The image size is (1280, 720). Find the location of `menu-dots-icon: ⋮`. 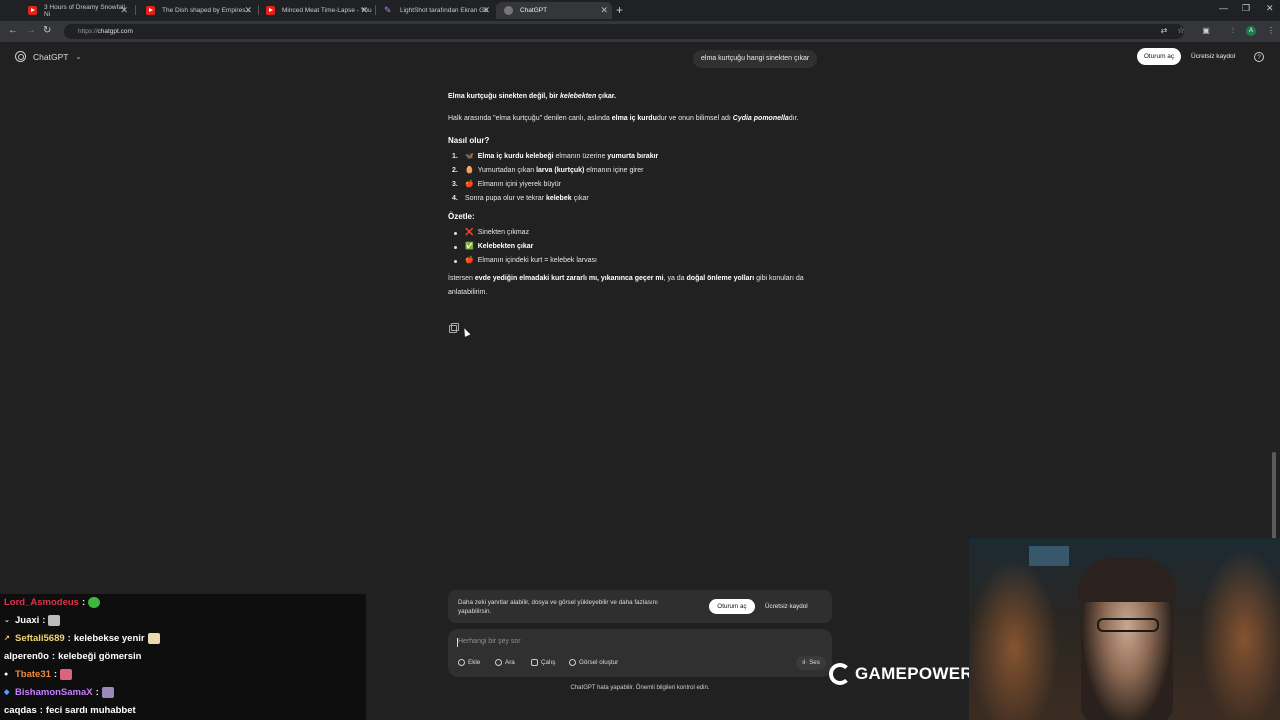

menu-dots-icon: ⋮ is located at coordinates (1271, 31).